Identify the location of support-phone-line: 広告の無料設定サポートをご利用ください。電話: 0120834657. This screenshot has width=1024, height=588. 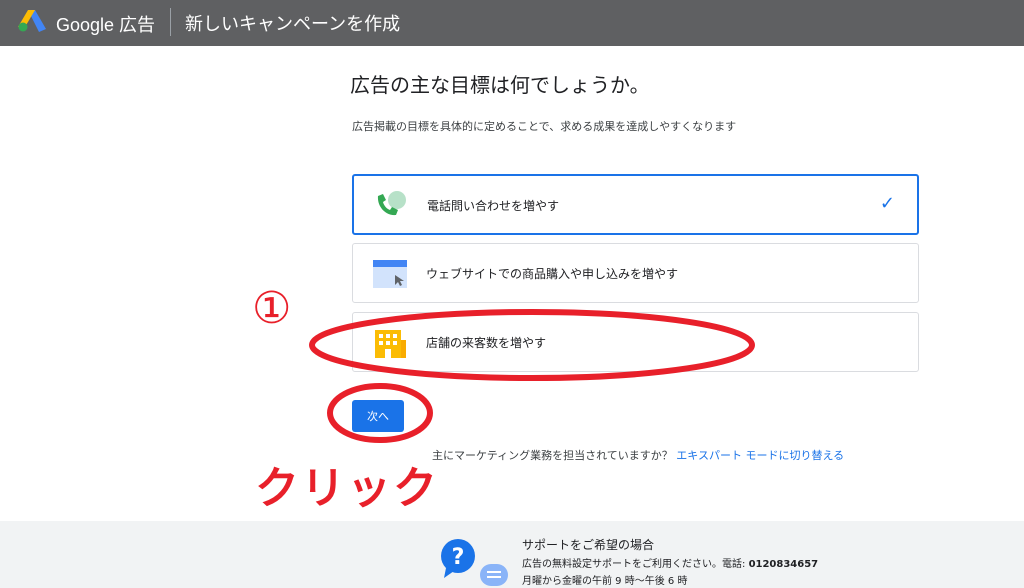
(670, 562).